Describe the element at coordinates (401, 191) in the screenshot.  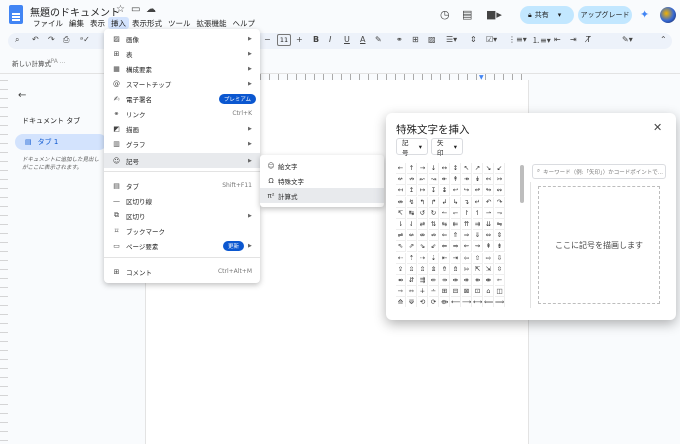
I see `symbol-cell: ↤` at that location.